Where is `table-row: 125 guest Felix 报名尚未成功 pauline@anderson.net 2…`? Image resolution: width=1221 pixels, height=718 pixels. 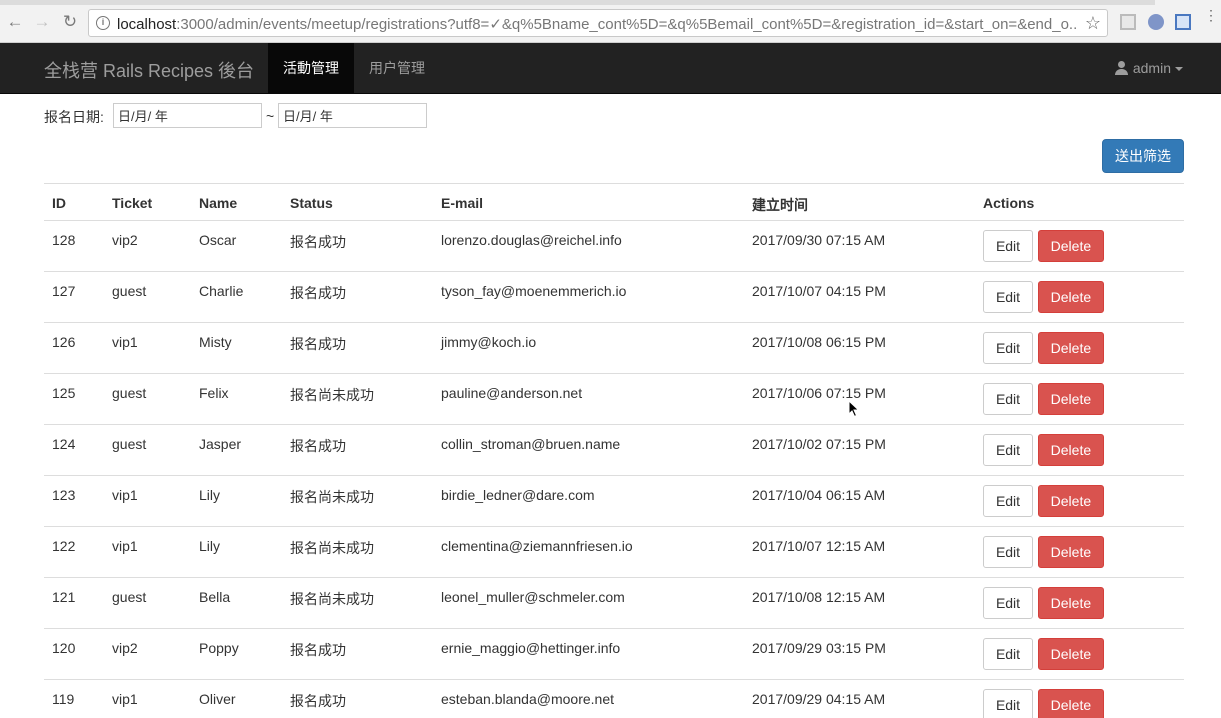
table-row: 125 guest Felix 报名尚未成功 pauline@anderson.net 2… is located at coordinates (614, 399).